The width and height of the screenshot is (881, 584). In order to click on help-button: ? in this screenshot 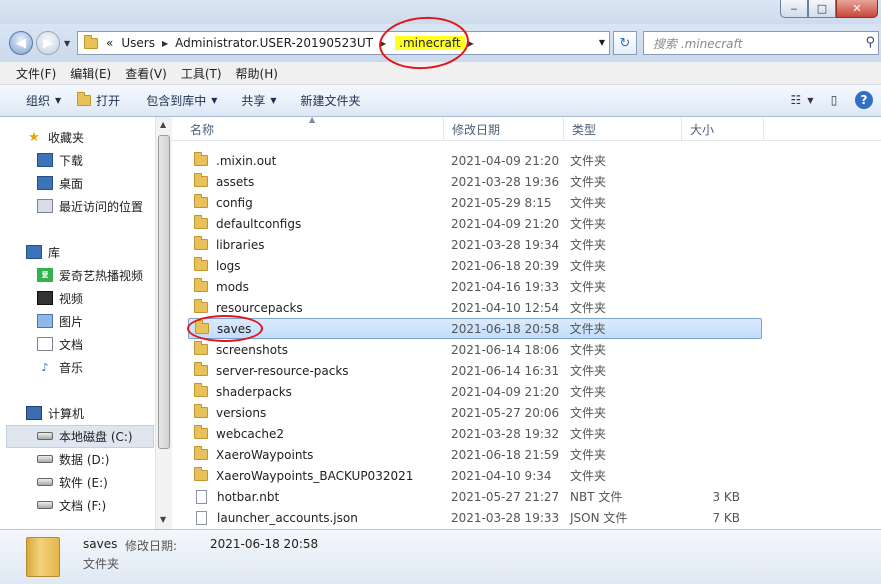, I will do `click(864, 100)`.